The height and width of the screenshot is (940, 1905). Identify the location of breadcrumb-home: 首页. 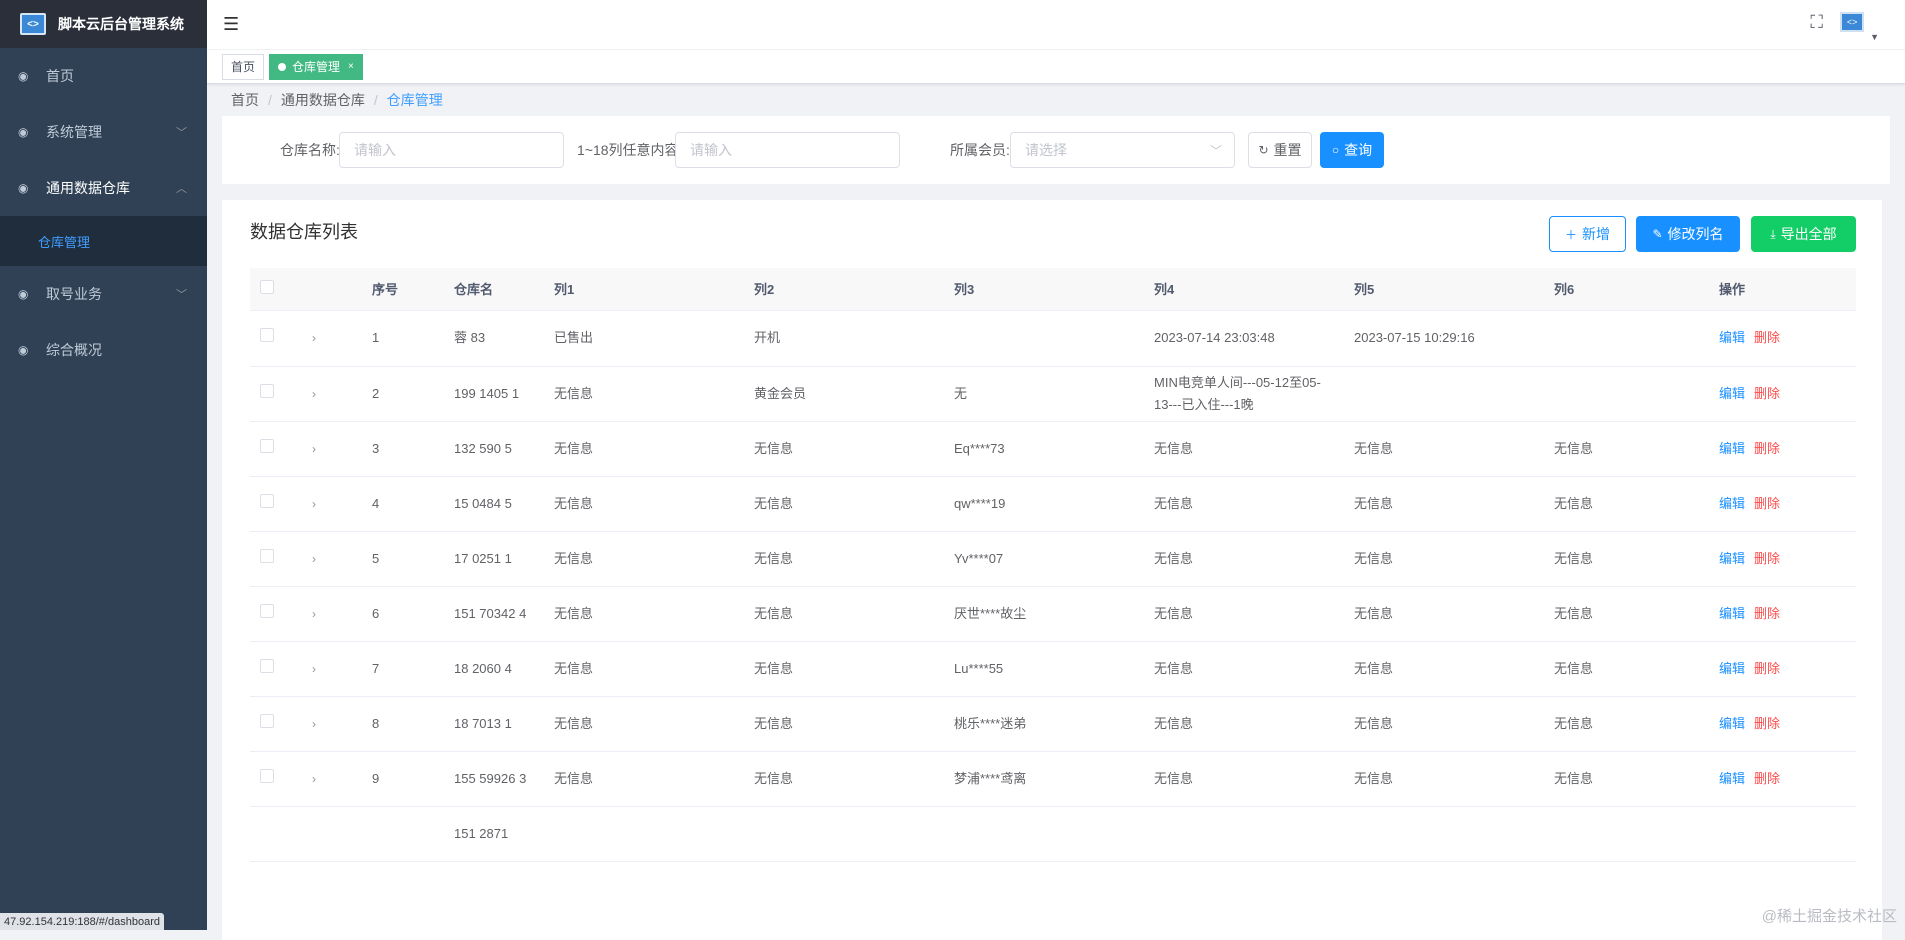
(245, 100).